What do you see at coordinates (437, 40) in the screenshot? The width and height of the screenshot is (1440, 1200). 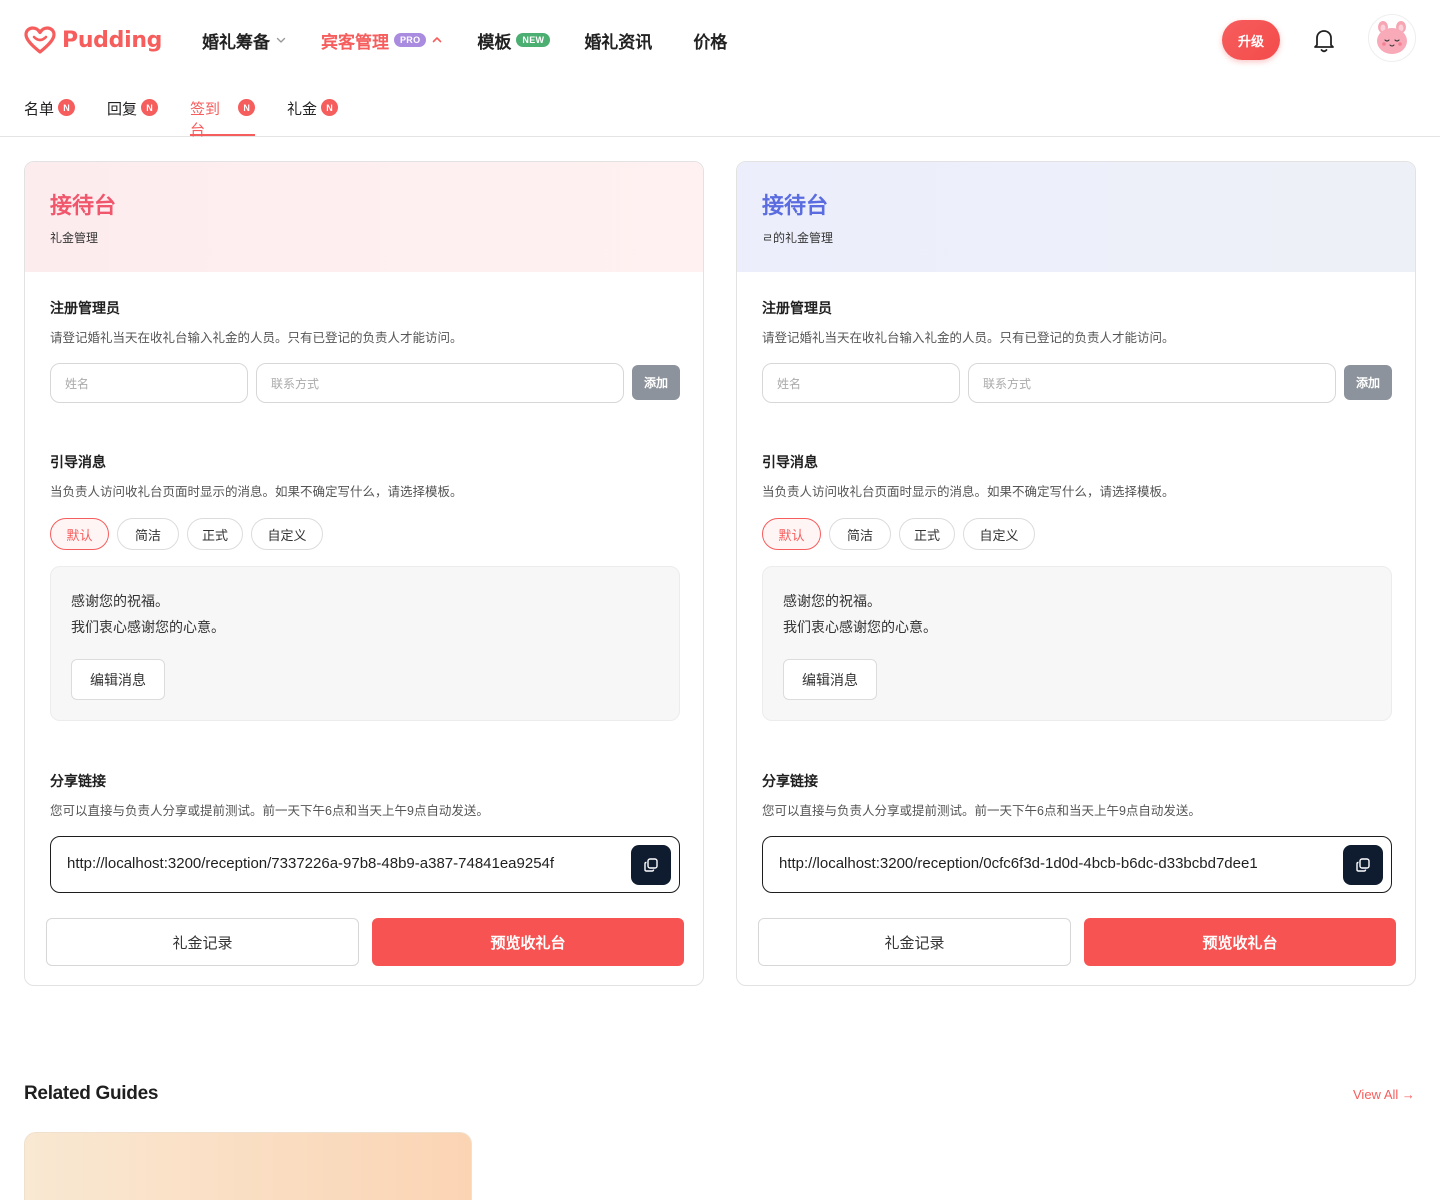 I see `chevron-up-icon` at bounding box center [437, 40].